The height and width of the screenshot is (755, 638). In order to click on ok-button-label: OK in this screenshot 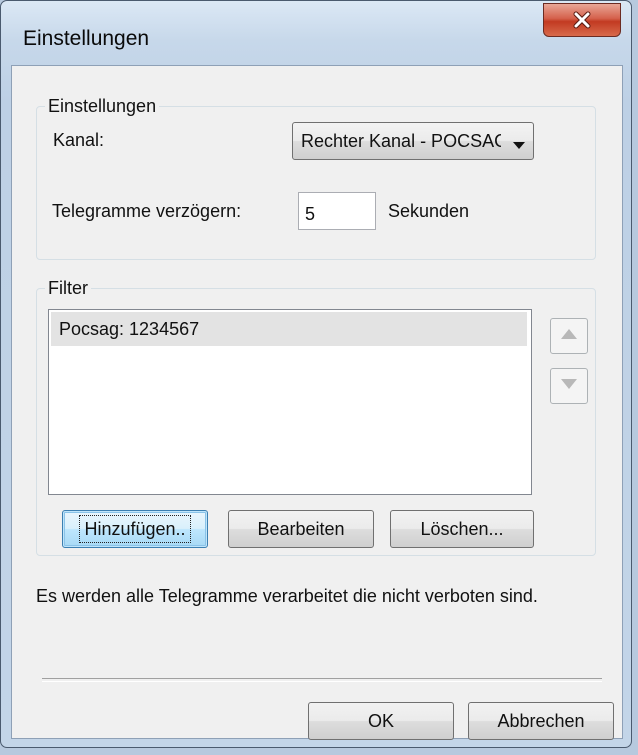, I will do `click(380, 721)`.